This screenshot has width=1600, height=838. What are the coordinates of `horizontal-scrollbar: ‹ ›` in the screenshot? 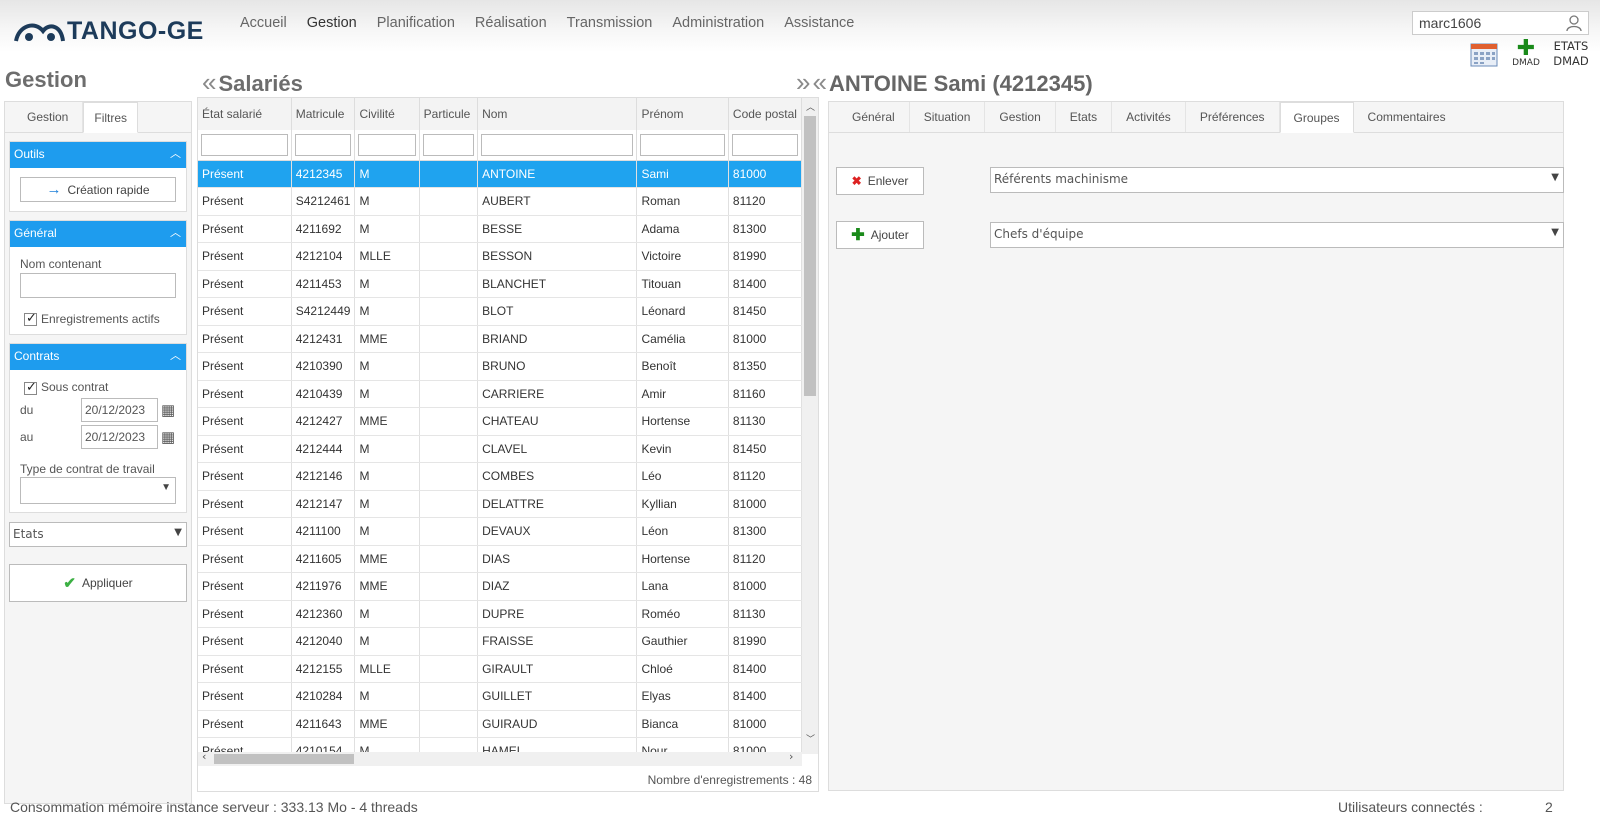 It's located at (500, 758).